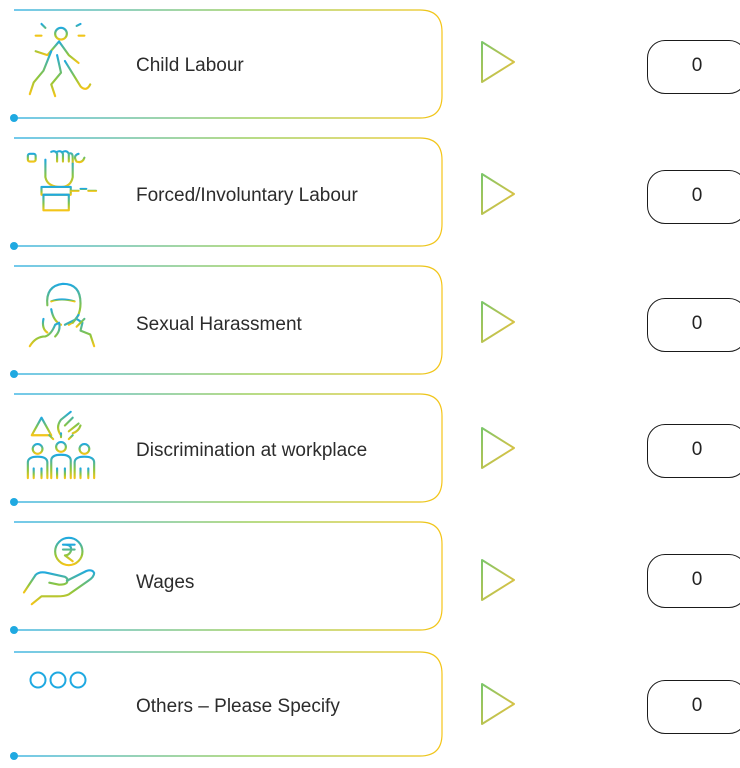 The width and height of the screenshot is (740, 768). I want to click on row-label: Child Labour, so click(190, 65).